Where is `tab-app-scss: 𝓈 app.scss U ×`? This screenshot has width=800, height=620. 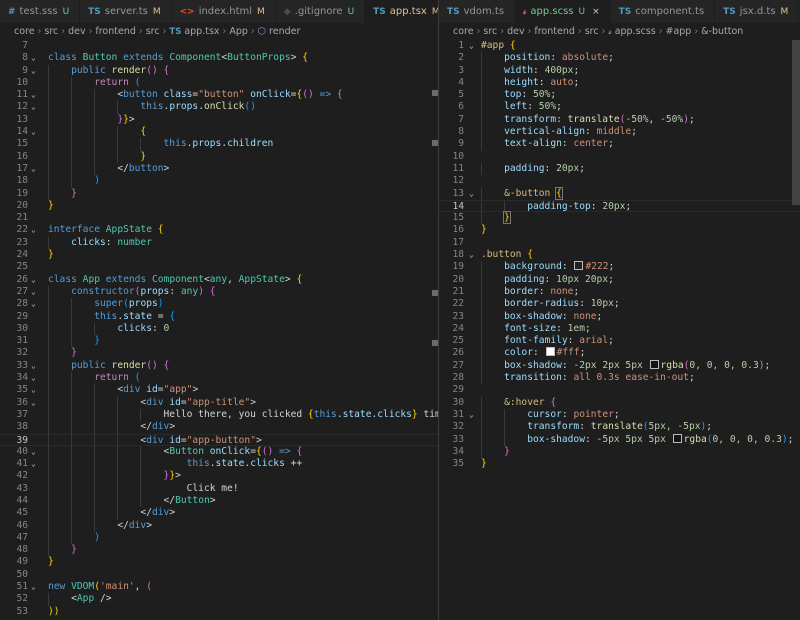
tab-app-scss: 𝓈 app.scss U × is located at coordinates (563, 11).